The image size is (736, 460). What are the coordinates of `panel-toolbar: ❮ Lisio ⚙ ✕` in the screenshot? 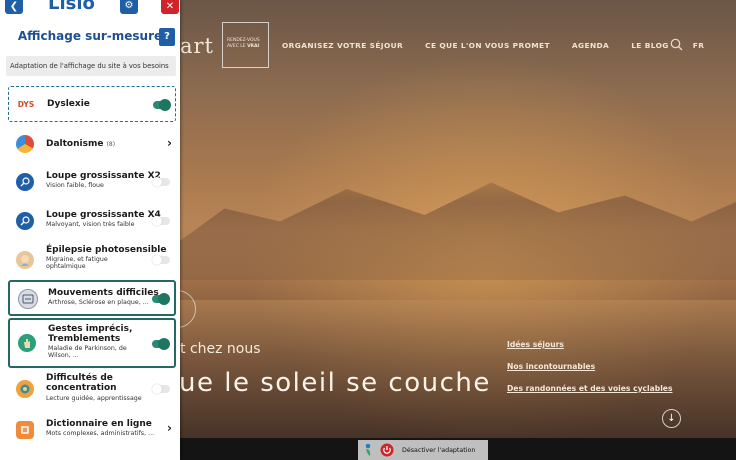 It's located at (90, 10).